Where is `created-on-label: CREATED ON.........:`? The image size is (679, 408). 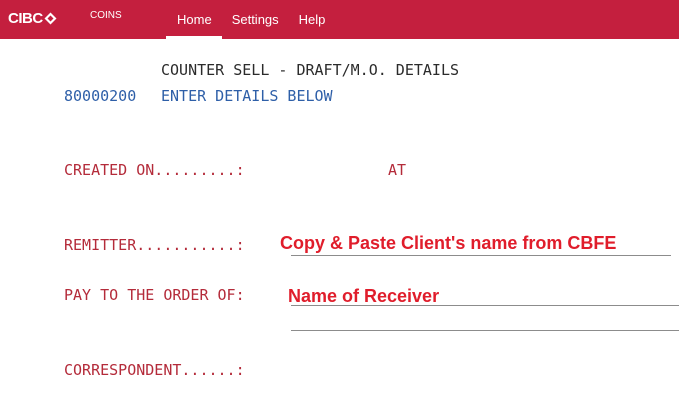
created-on-label: CREATED ON.........: is located at coordinates (154, 170).